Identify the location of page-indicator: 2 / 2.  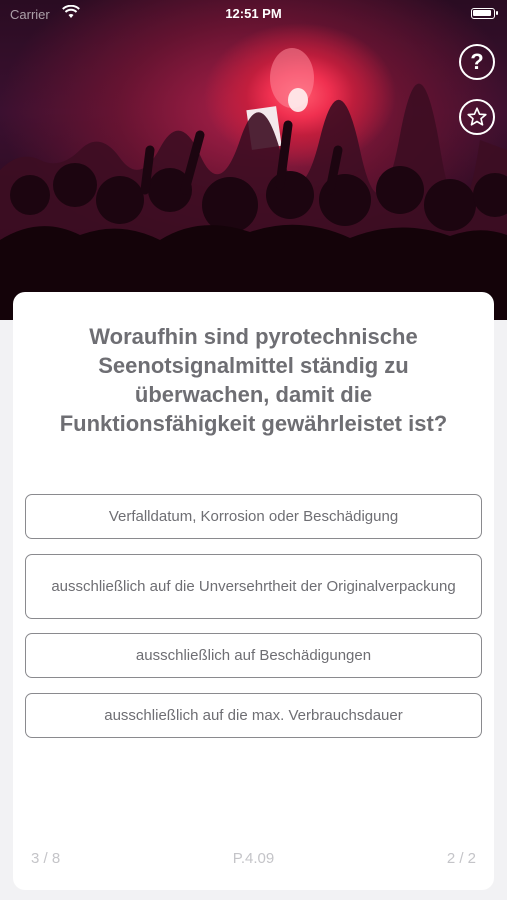
(461, 858).